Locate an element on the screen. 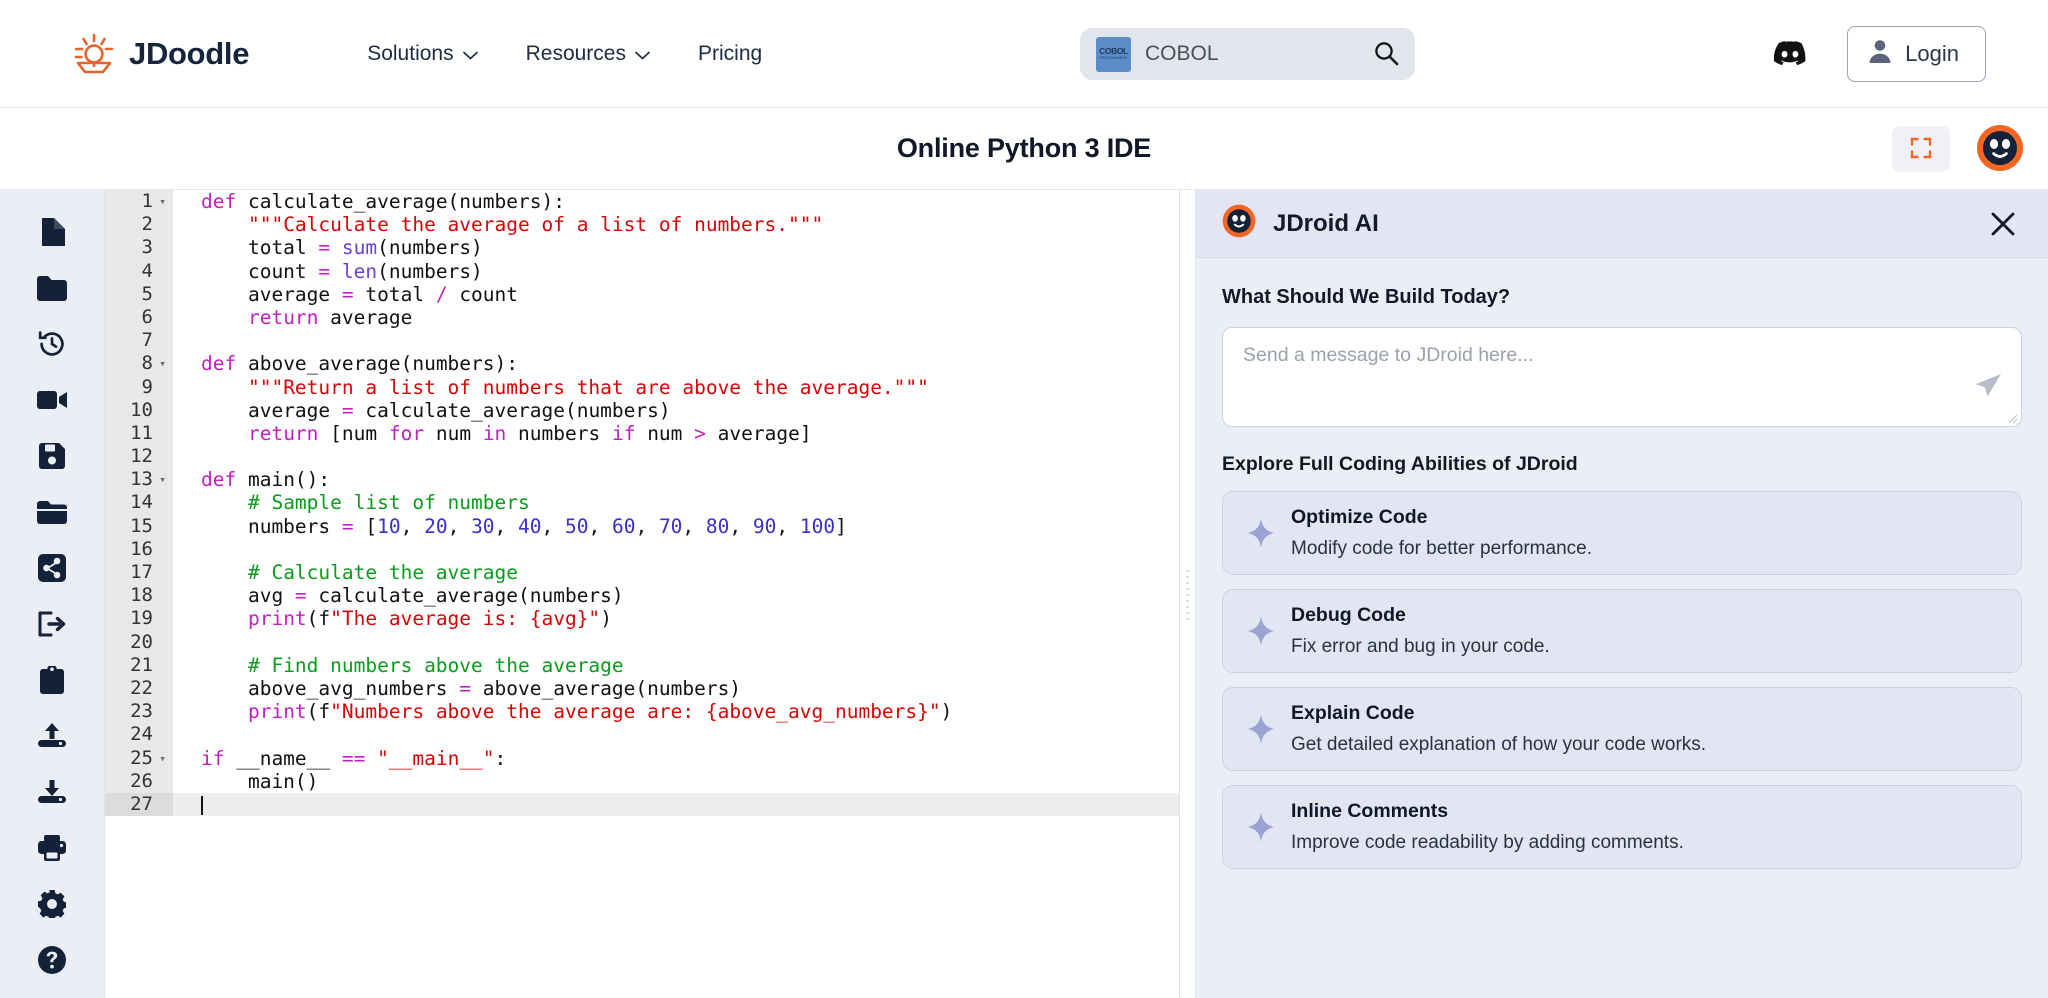  line-number-gutter: 2▾ is located at coordinates (139, 225).